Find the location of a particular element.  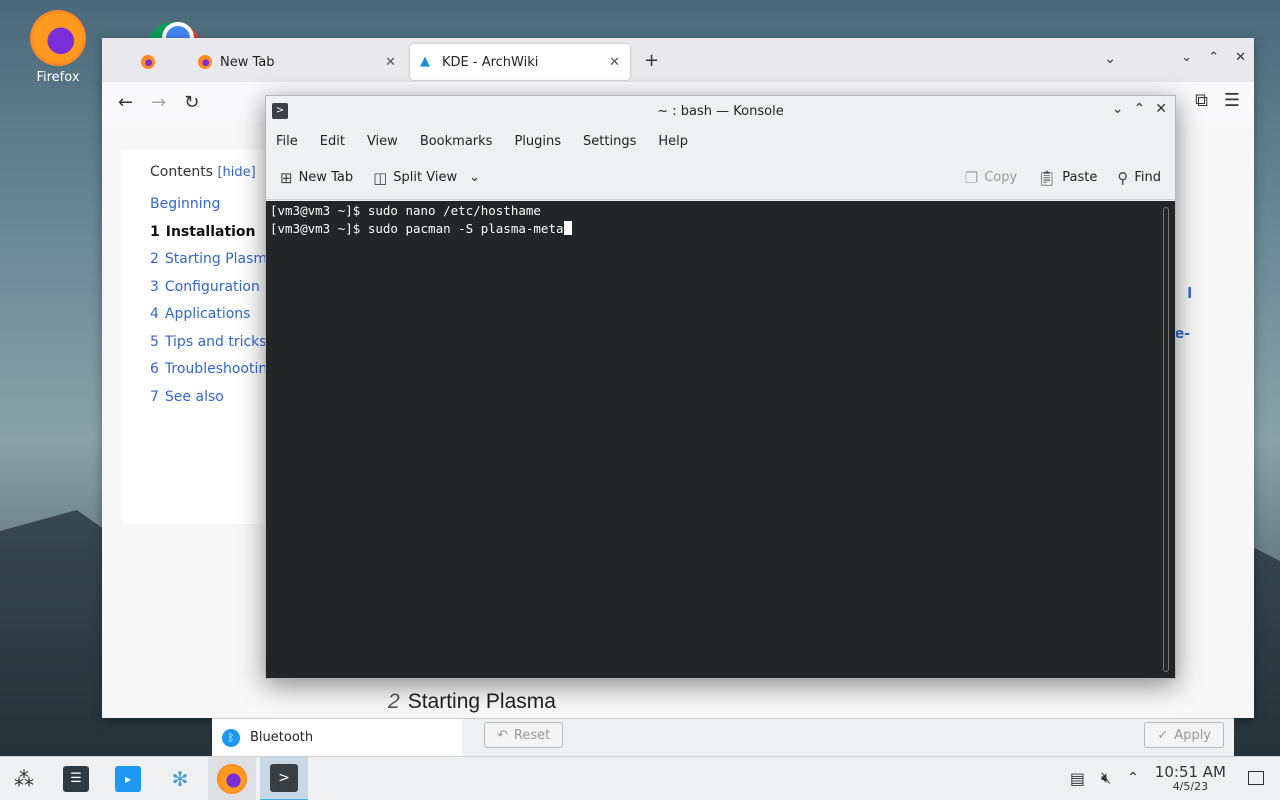

konsole-icon: > is located at coordinates (284, 777).